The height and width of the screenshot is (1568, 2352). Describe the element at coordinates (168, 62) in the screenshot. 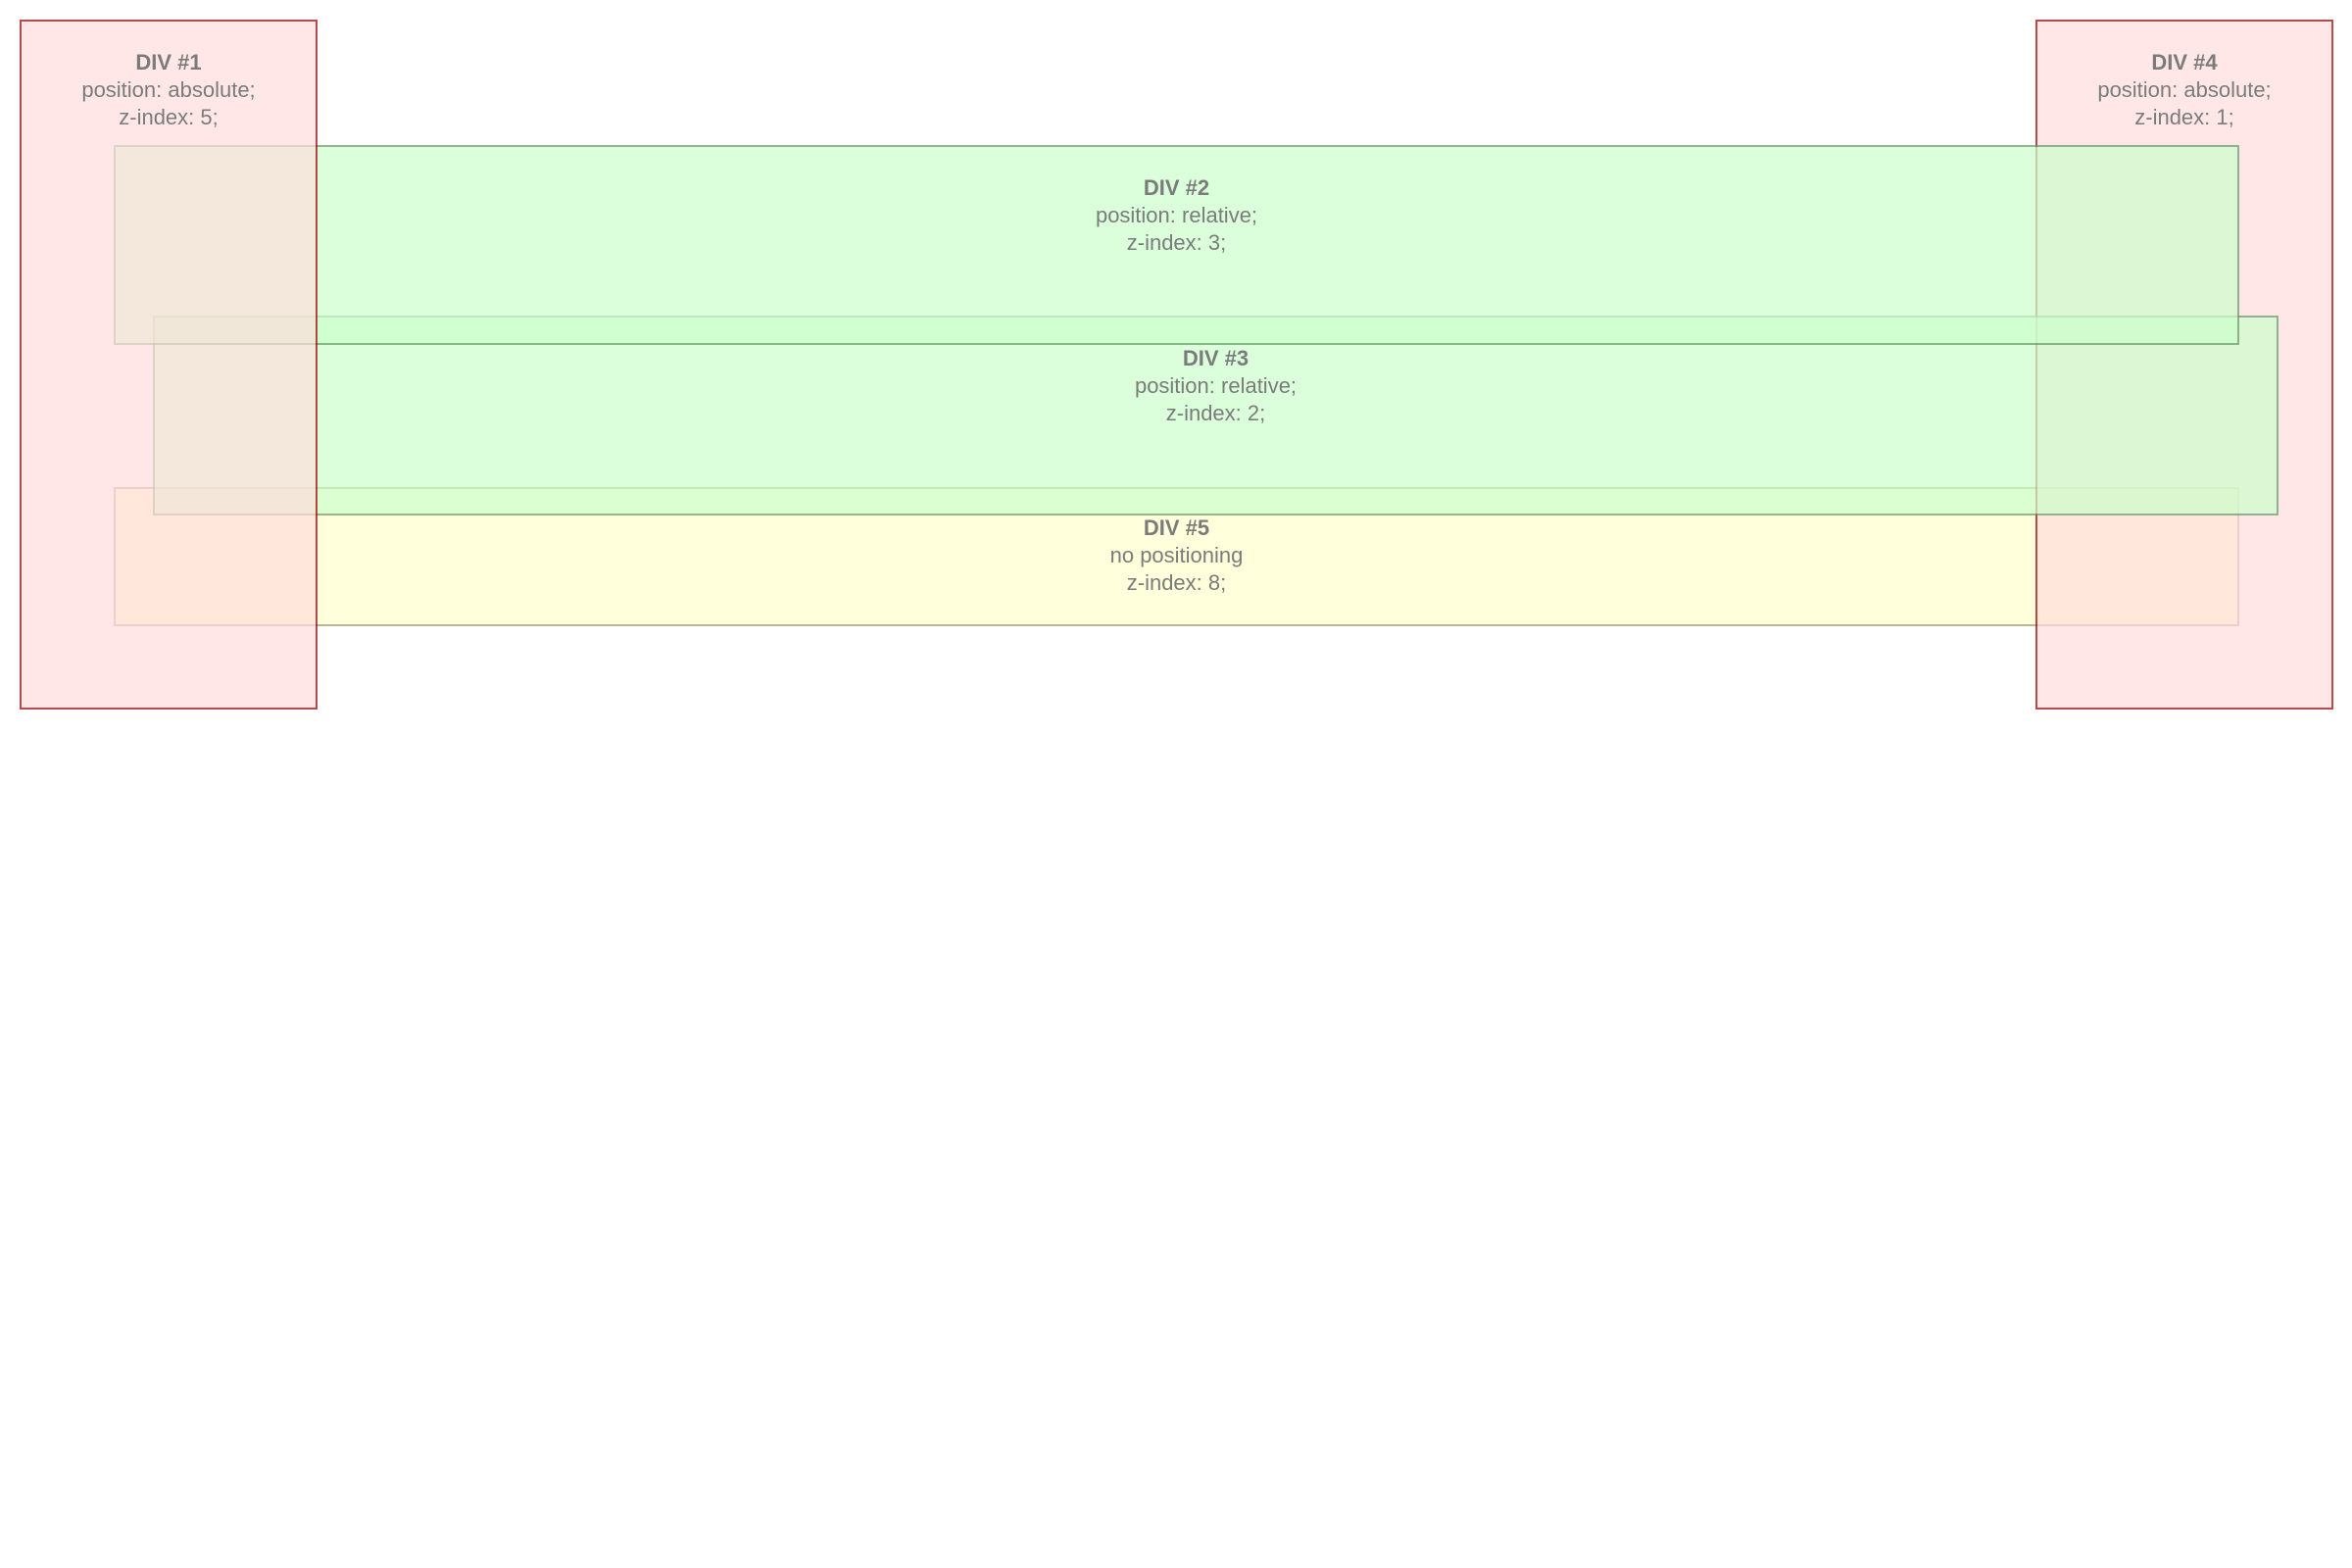

I see `div-1-title: DIV #1` at that location.